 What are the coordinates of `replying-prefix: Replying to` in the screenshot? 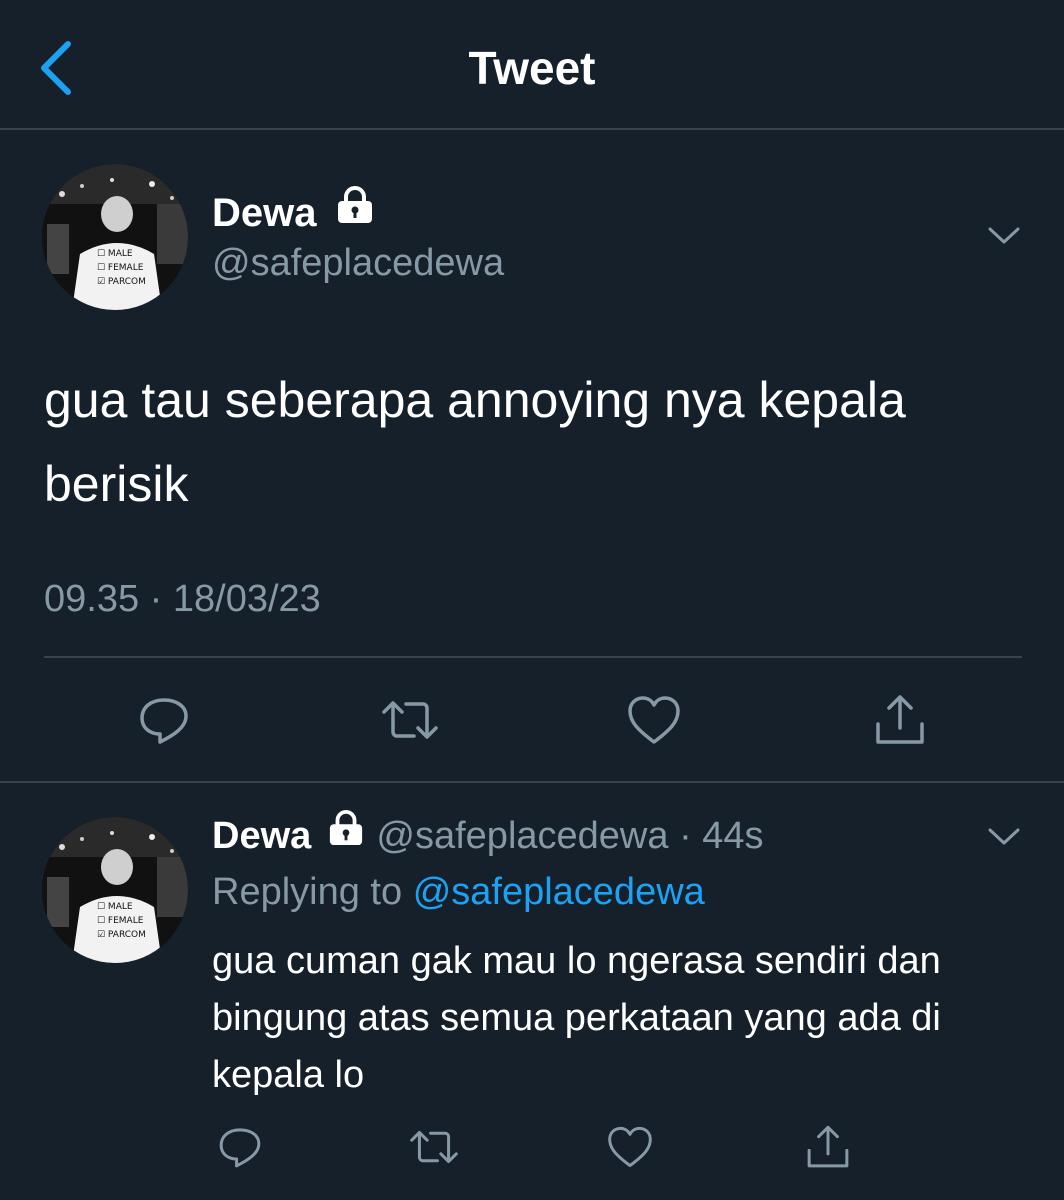 It's located at (307, 892).